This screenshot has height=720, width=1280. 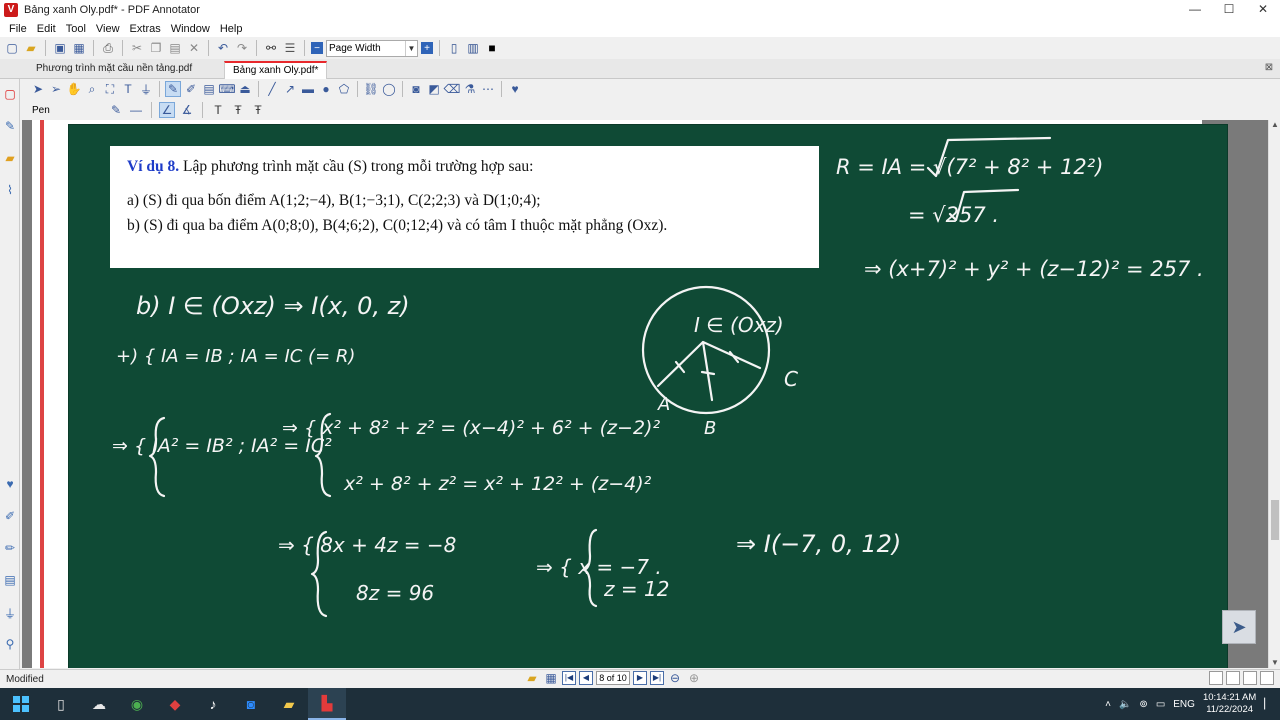 I want to click on maximize-button: ☐, so click(x=1229, y=10).